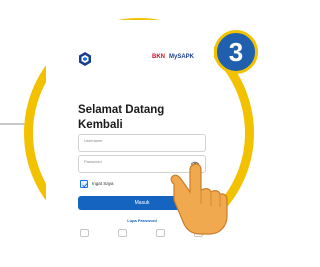  Describe the element at coordinates (142, 143) in the screenshot. I see `username-field: Username` at that location.